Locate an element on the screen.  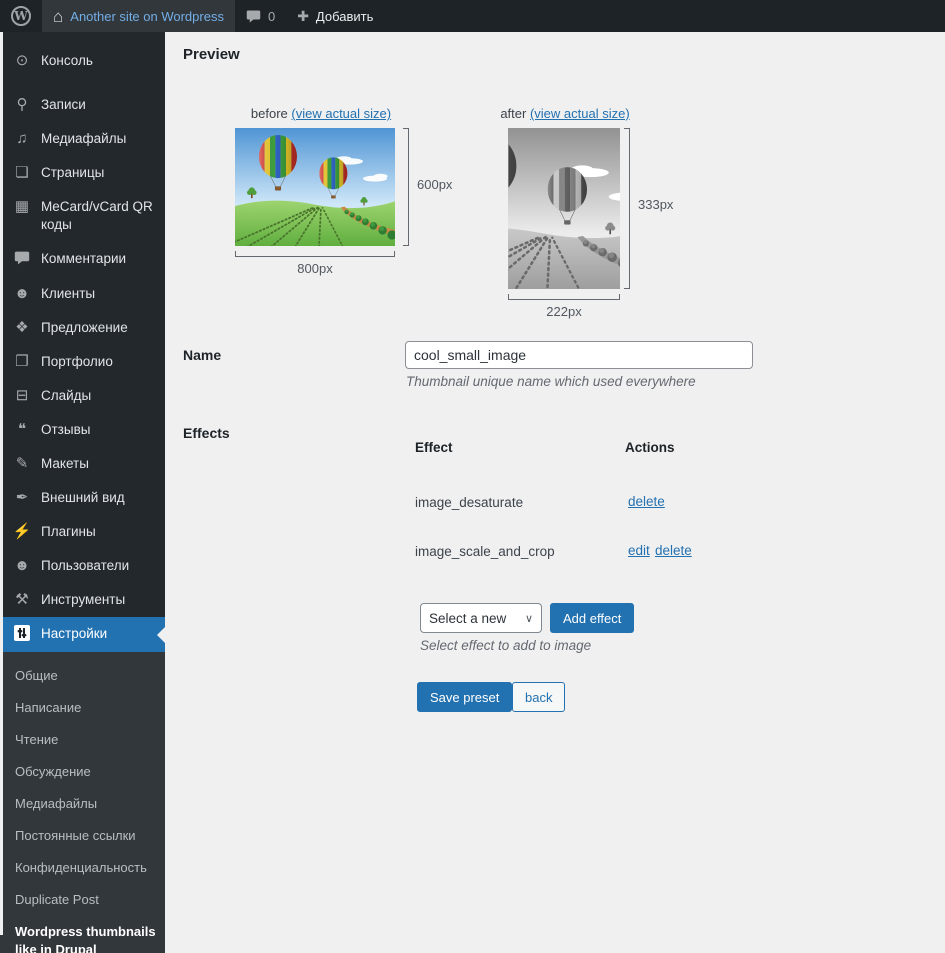
sidebar-item-label: Портфолио is located at coordinates (77, 361).